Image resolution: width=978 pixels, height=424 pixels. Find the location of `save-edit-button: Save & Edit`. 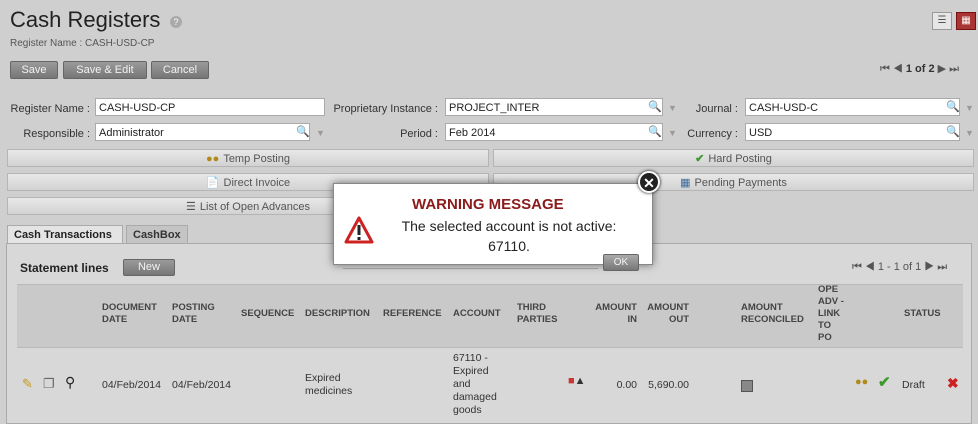

save-edit-button: Save & Edit is located at coordinates (105, 70).